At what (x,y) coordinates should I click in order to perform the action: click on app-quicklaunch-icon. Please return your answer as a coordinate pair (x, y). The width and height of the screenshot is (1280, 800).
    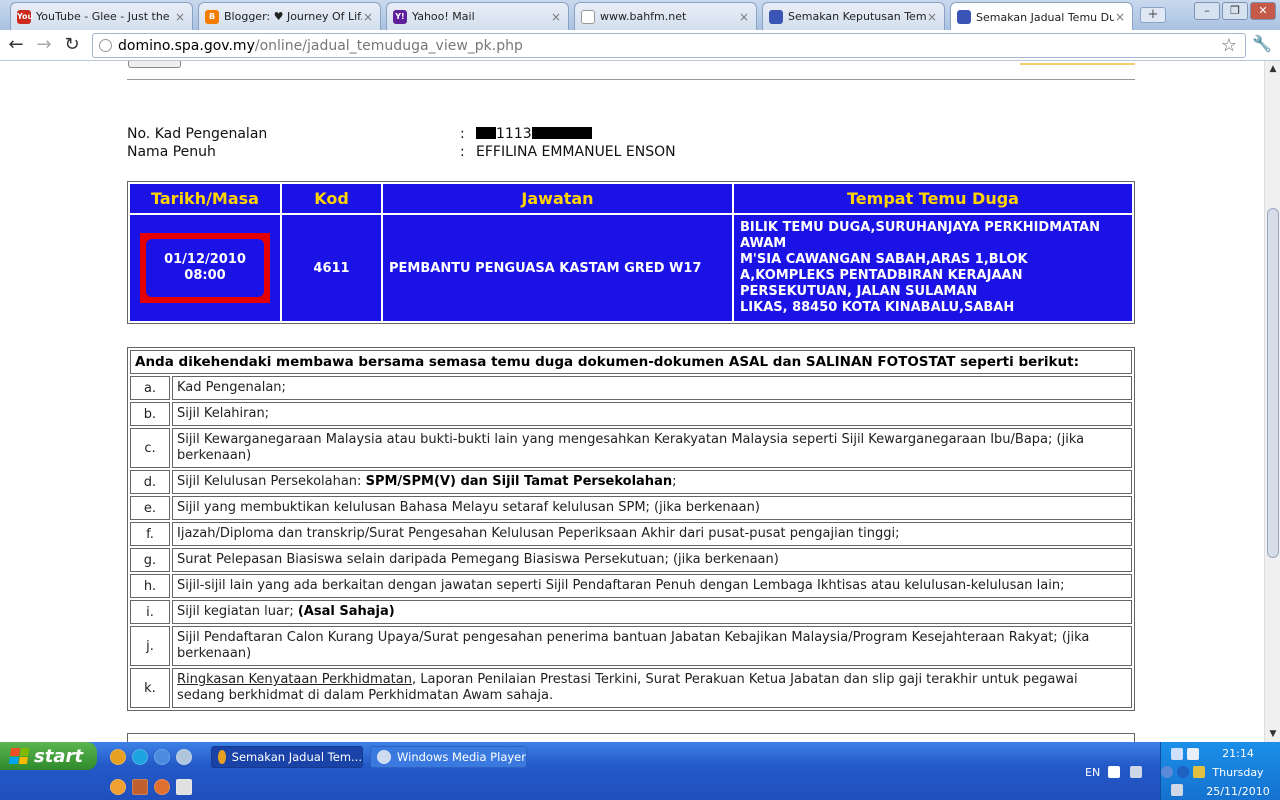
    Looking at the image, I should click on (162, 757).